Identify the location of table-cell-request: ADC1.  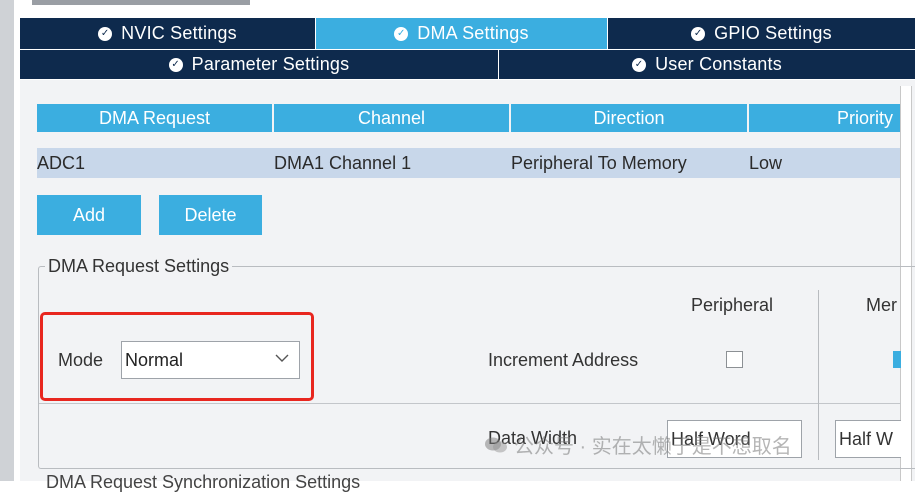
(155, 163).